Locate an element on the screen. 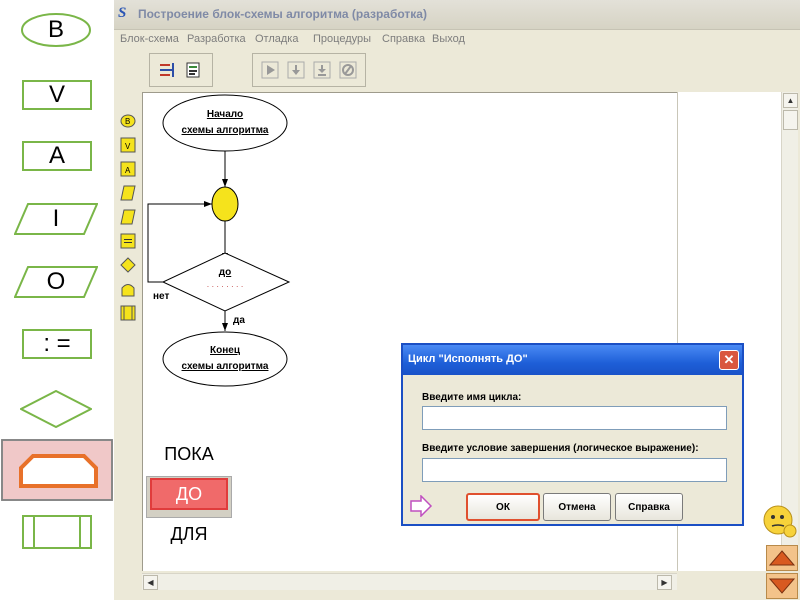 Image resolution: width=800 pixels, height=600 pixels. menu-flowchart: Блок-схема is located at coordinates (149, 39).